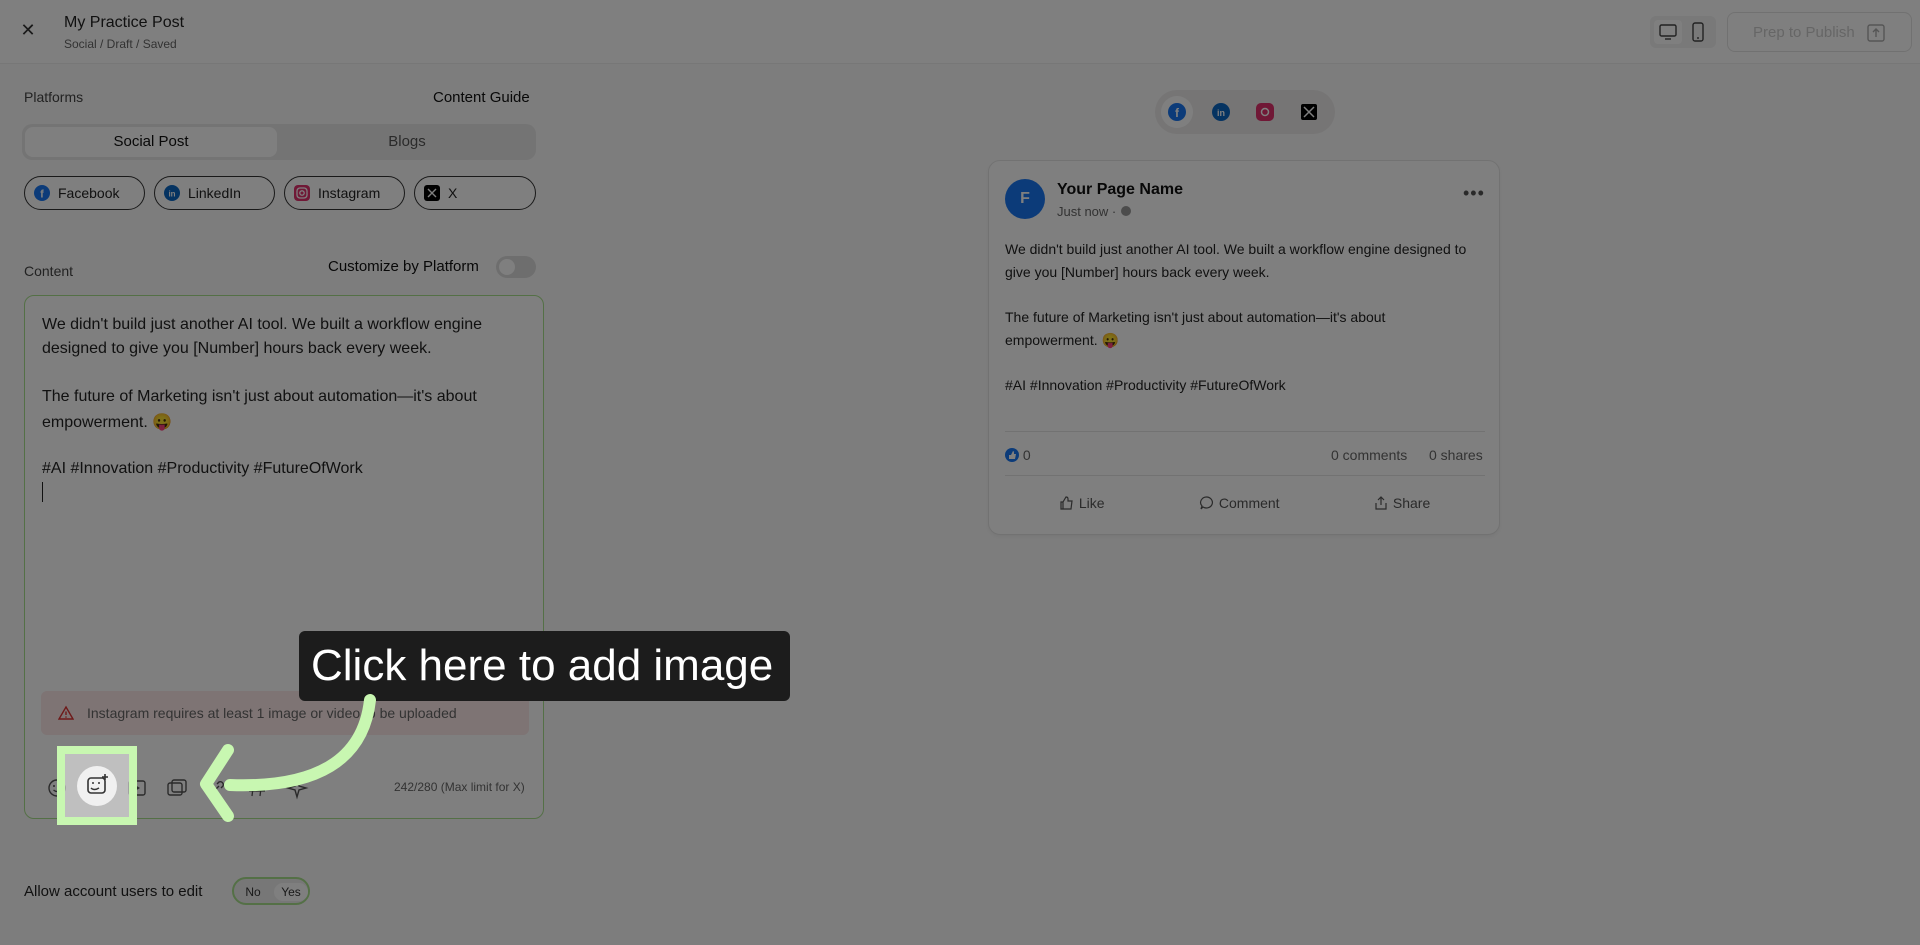  I want to click on add-image-highlight, so click(97, 785).